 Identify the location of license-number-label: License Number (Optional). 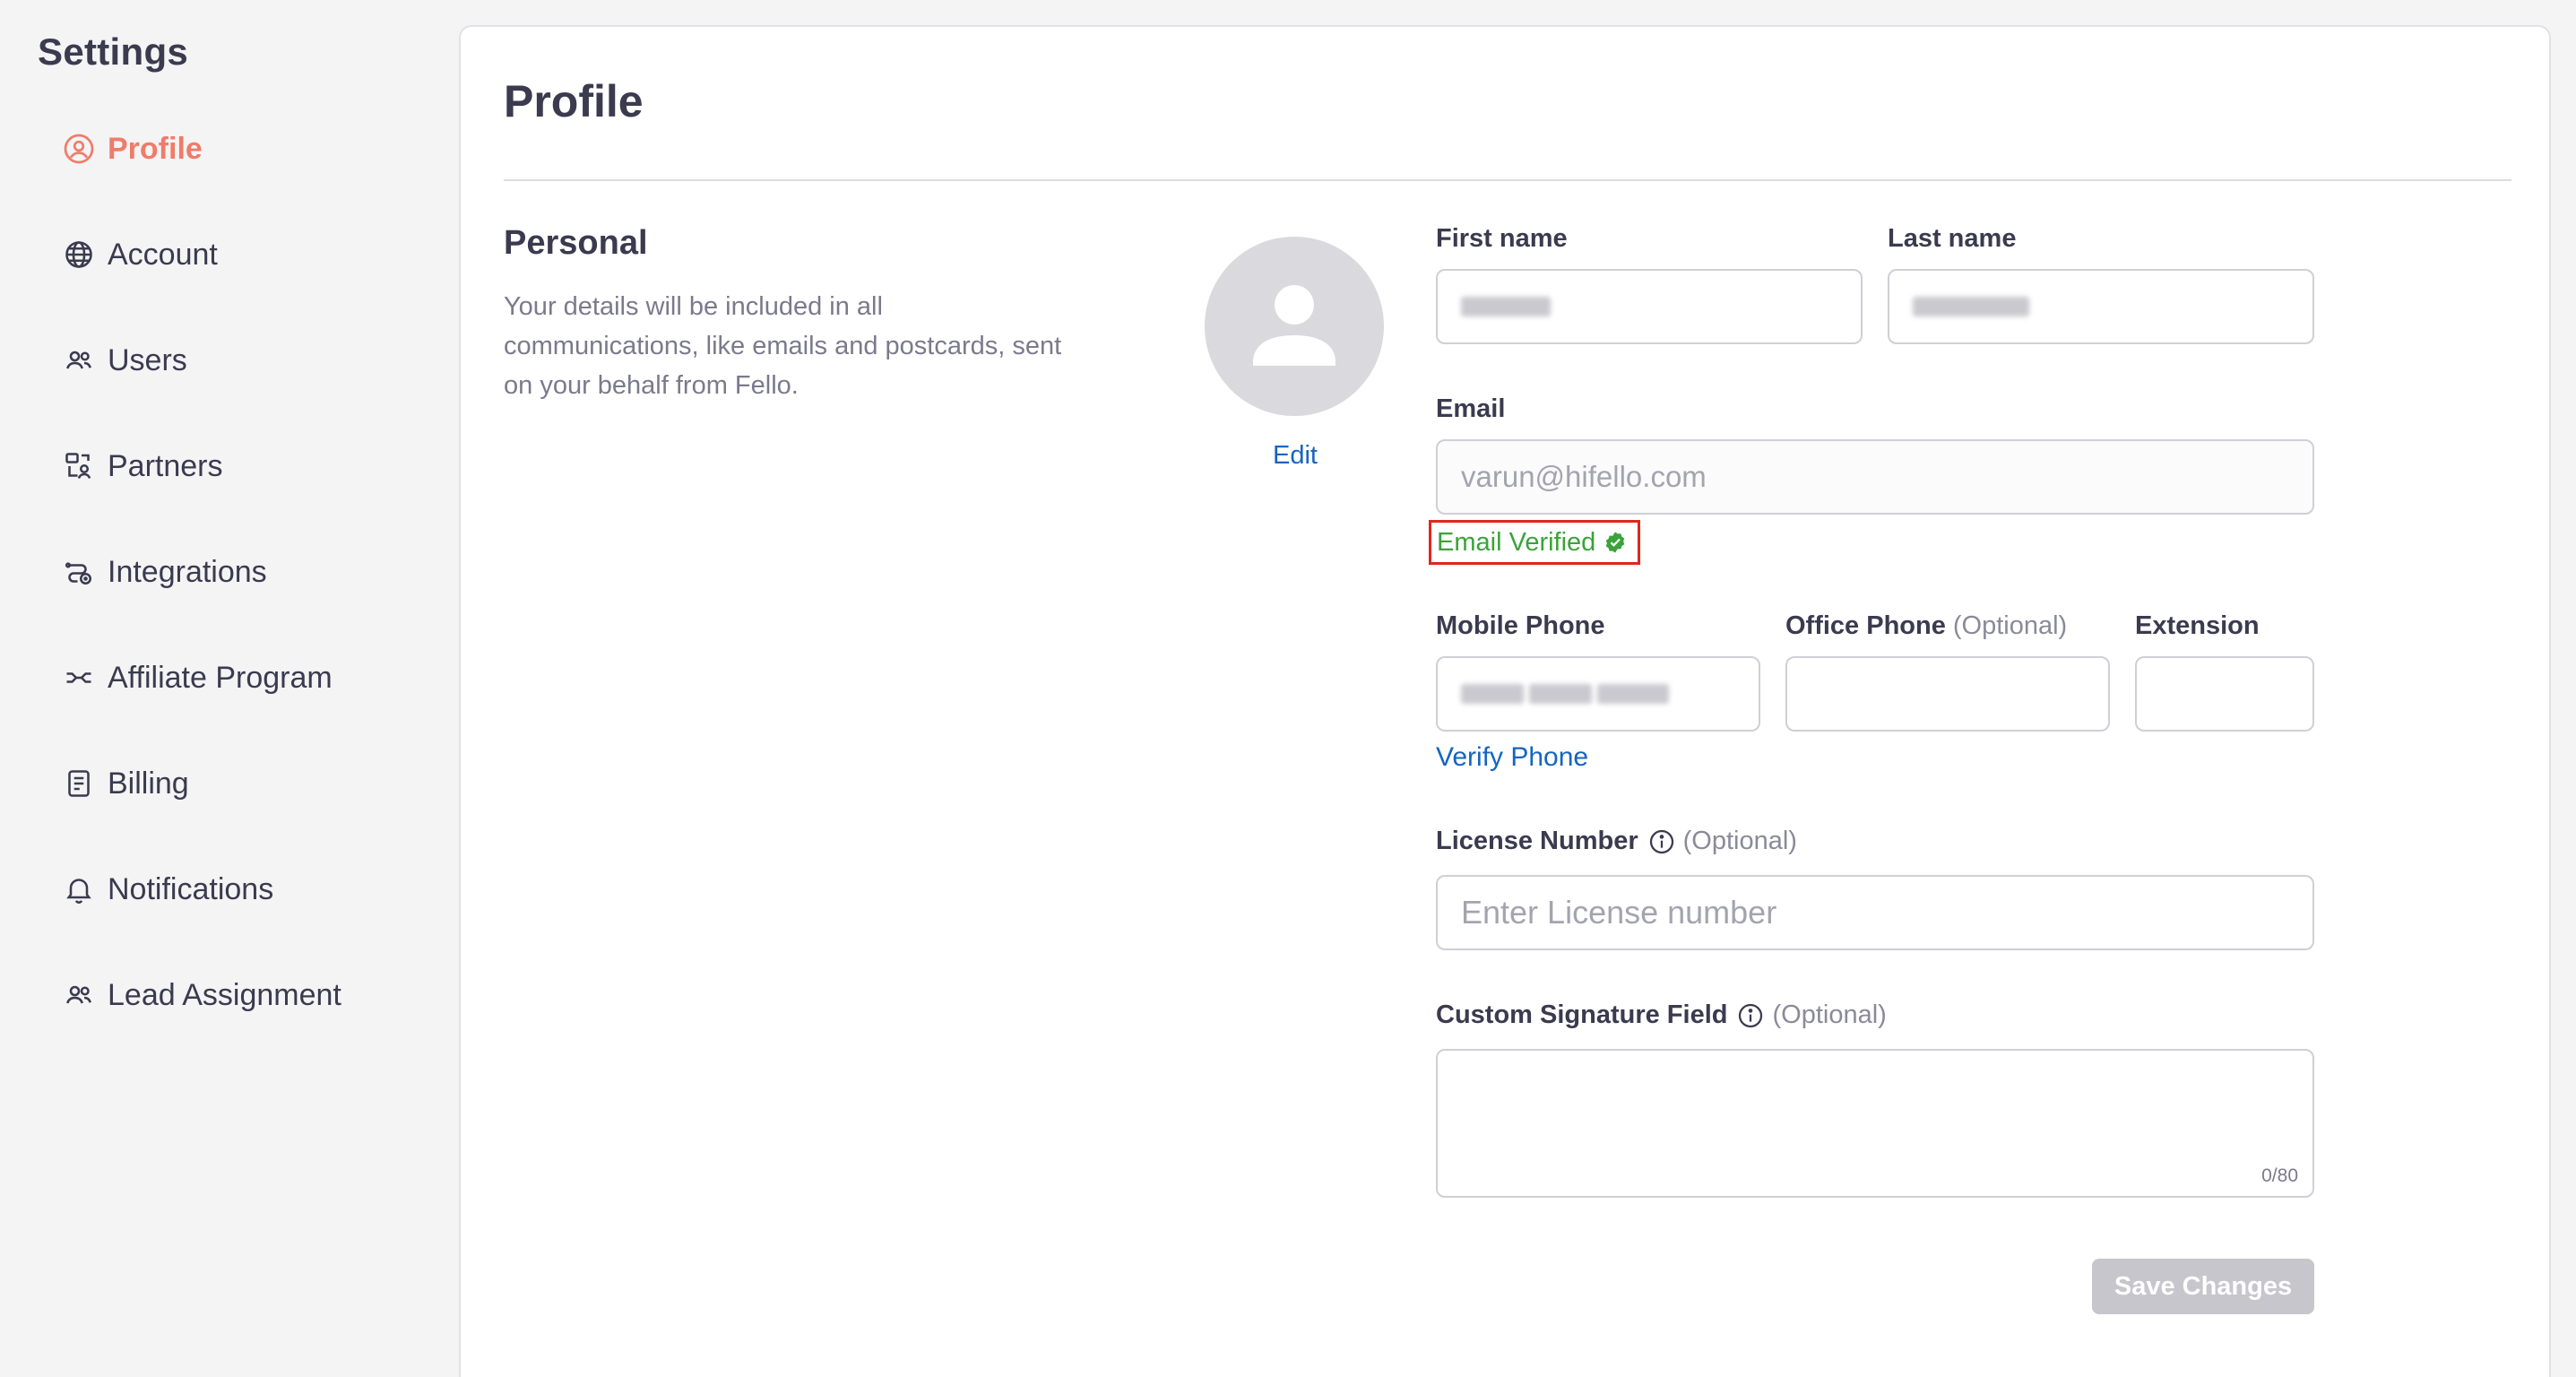
(1616, 842).